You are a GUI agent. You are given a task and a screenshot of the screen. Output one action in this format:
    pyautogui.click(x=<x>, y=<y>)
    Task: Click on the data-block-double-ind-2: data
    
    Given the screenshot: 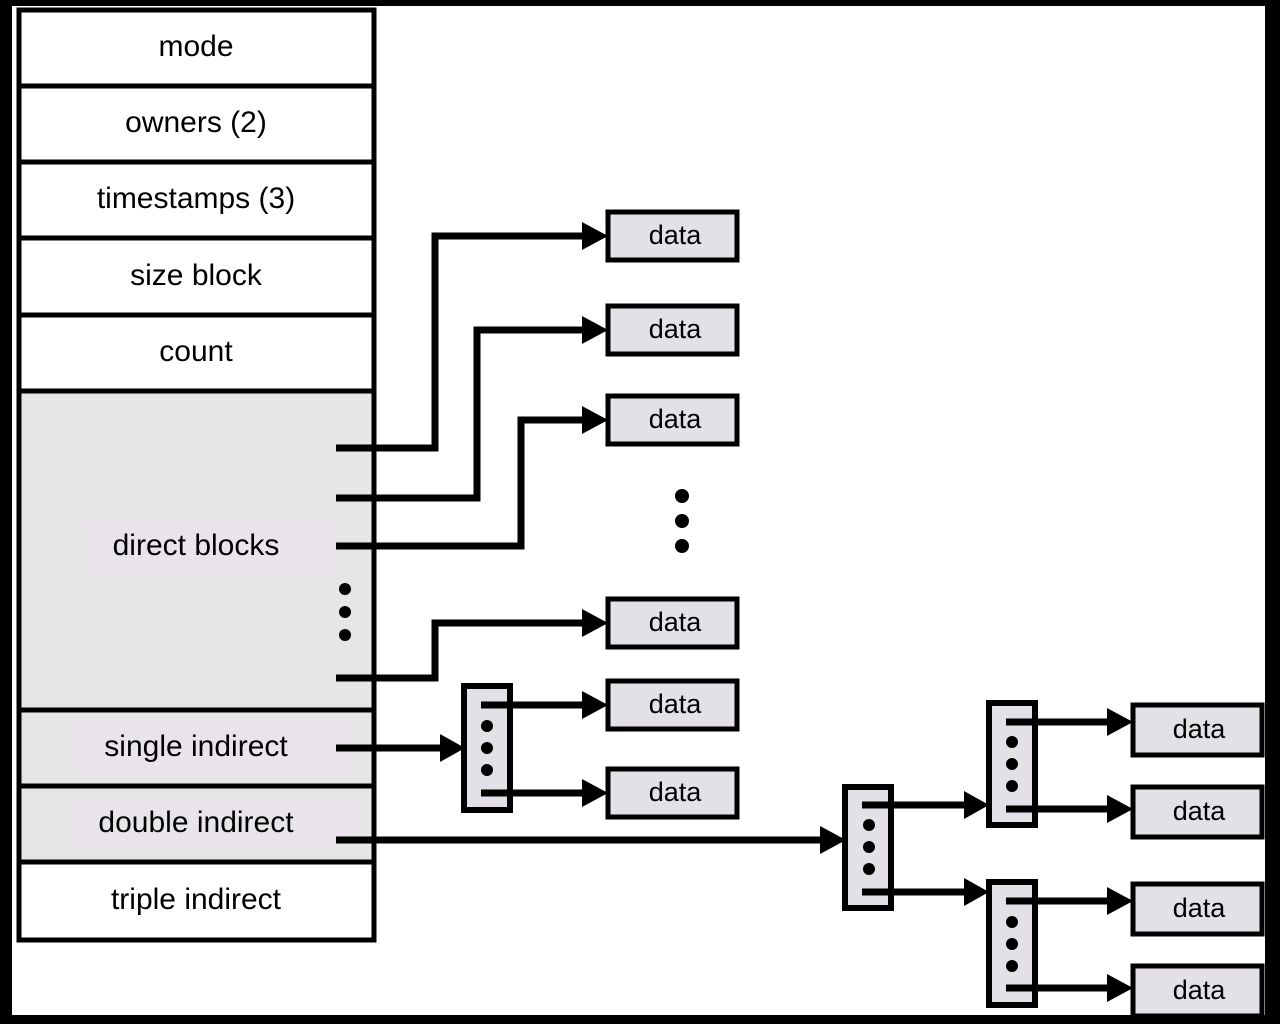 What is the action you would take?
    pyautogui.click(x=1197, y=812)
    